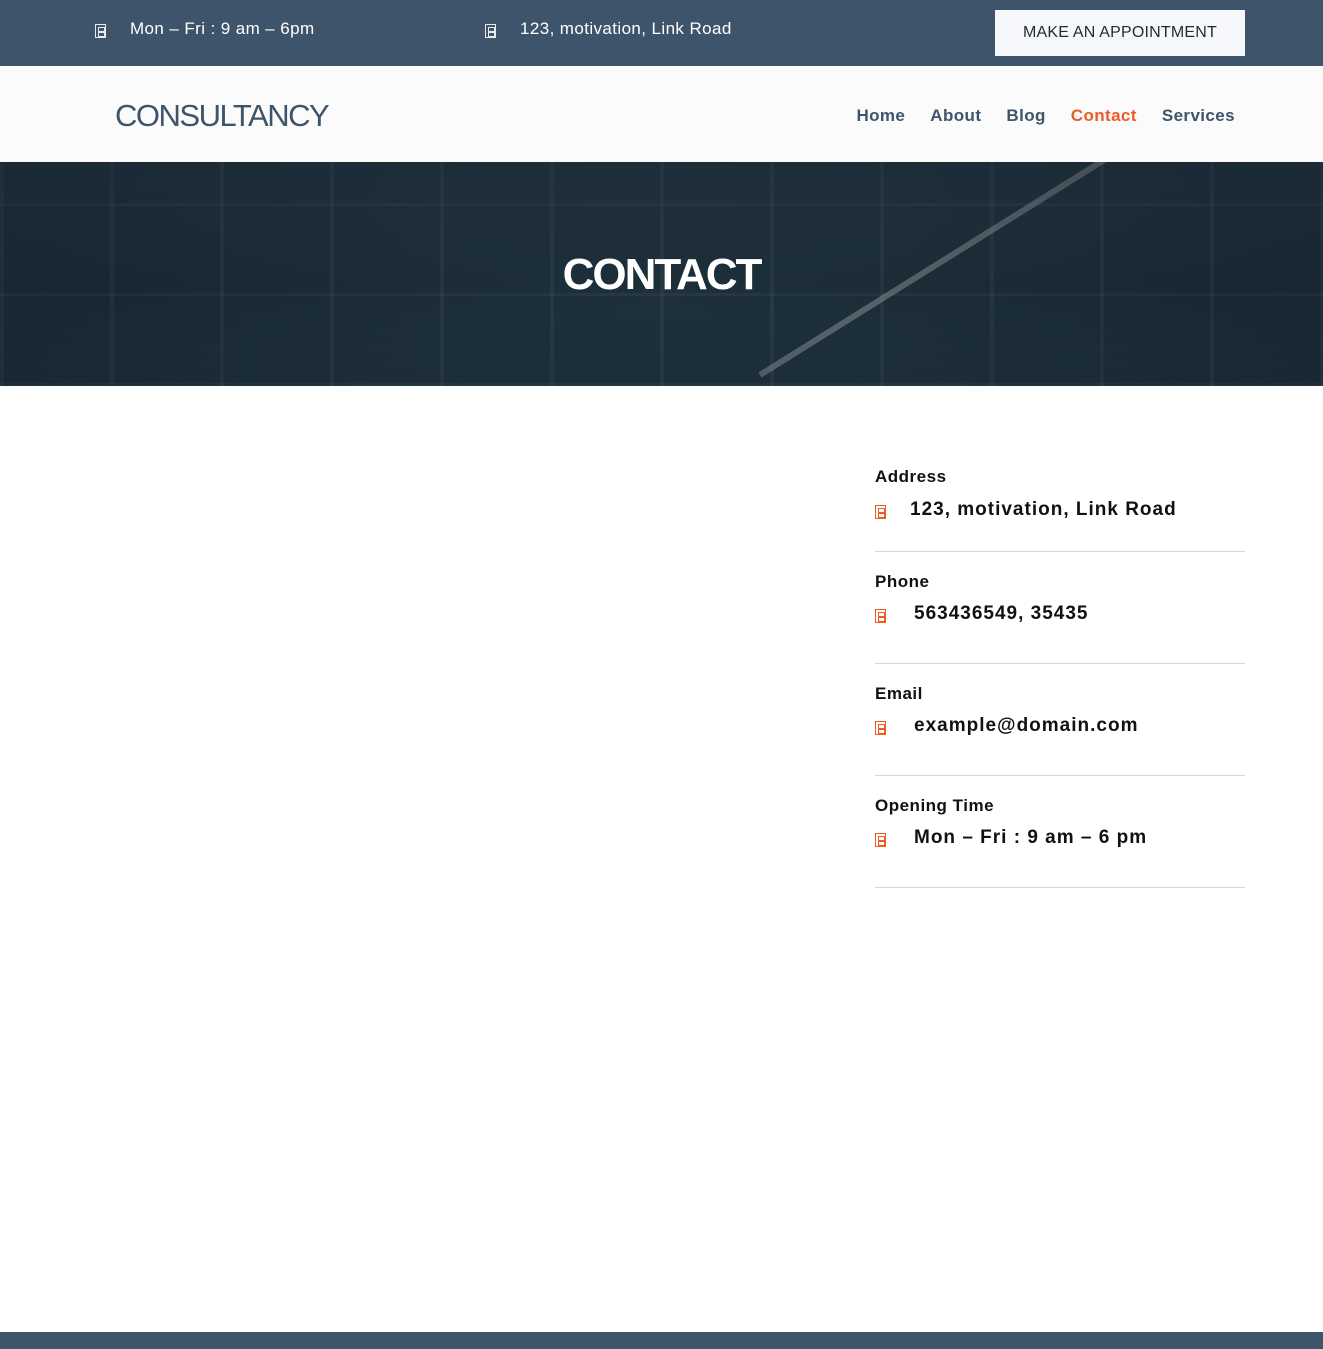 This screenshot has width=1323, height=1349. Describe the element at coordinates (222, 116) in the screenshot. I see `site-logo: CONSULTANCY` at that location.